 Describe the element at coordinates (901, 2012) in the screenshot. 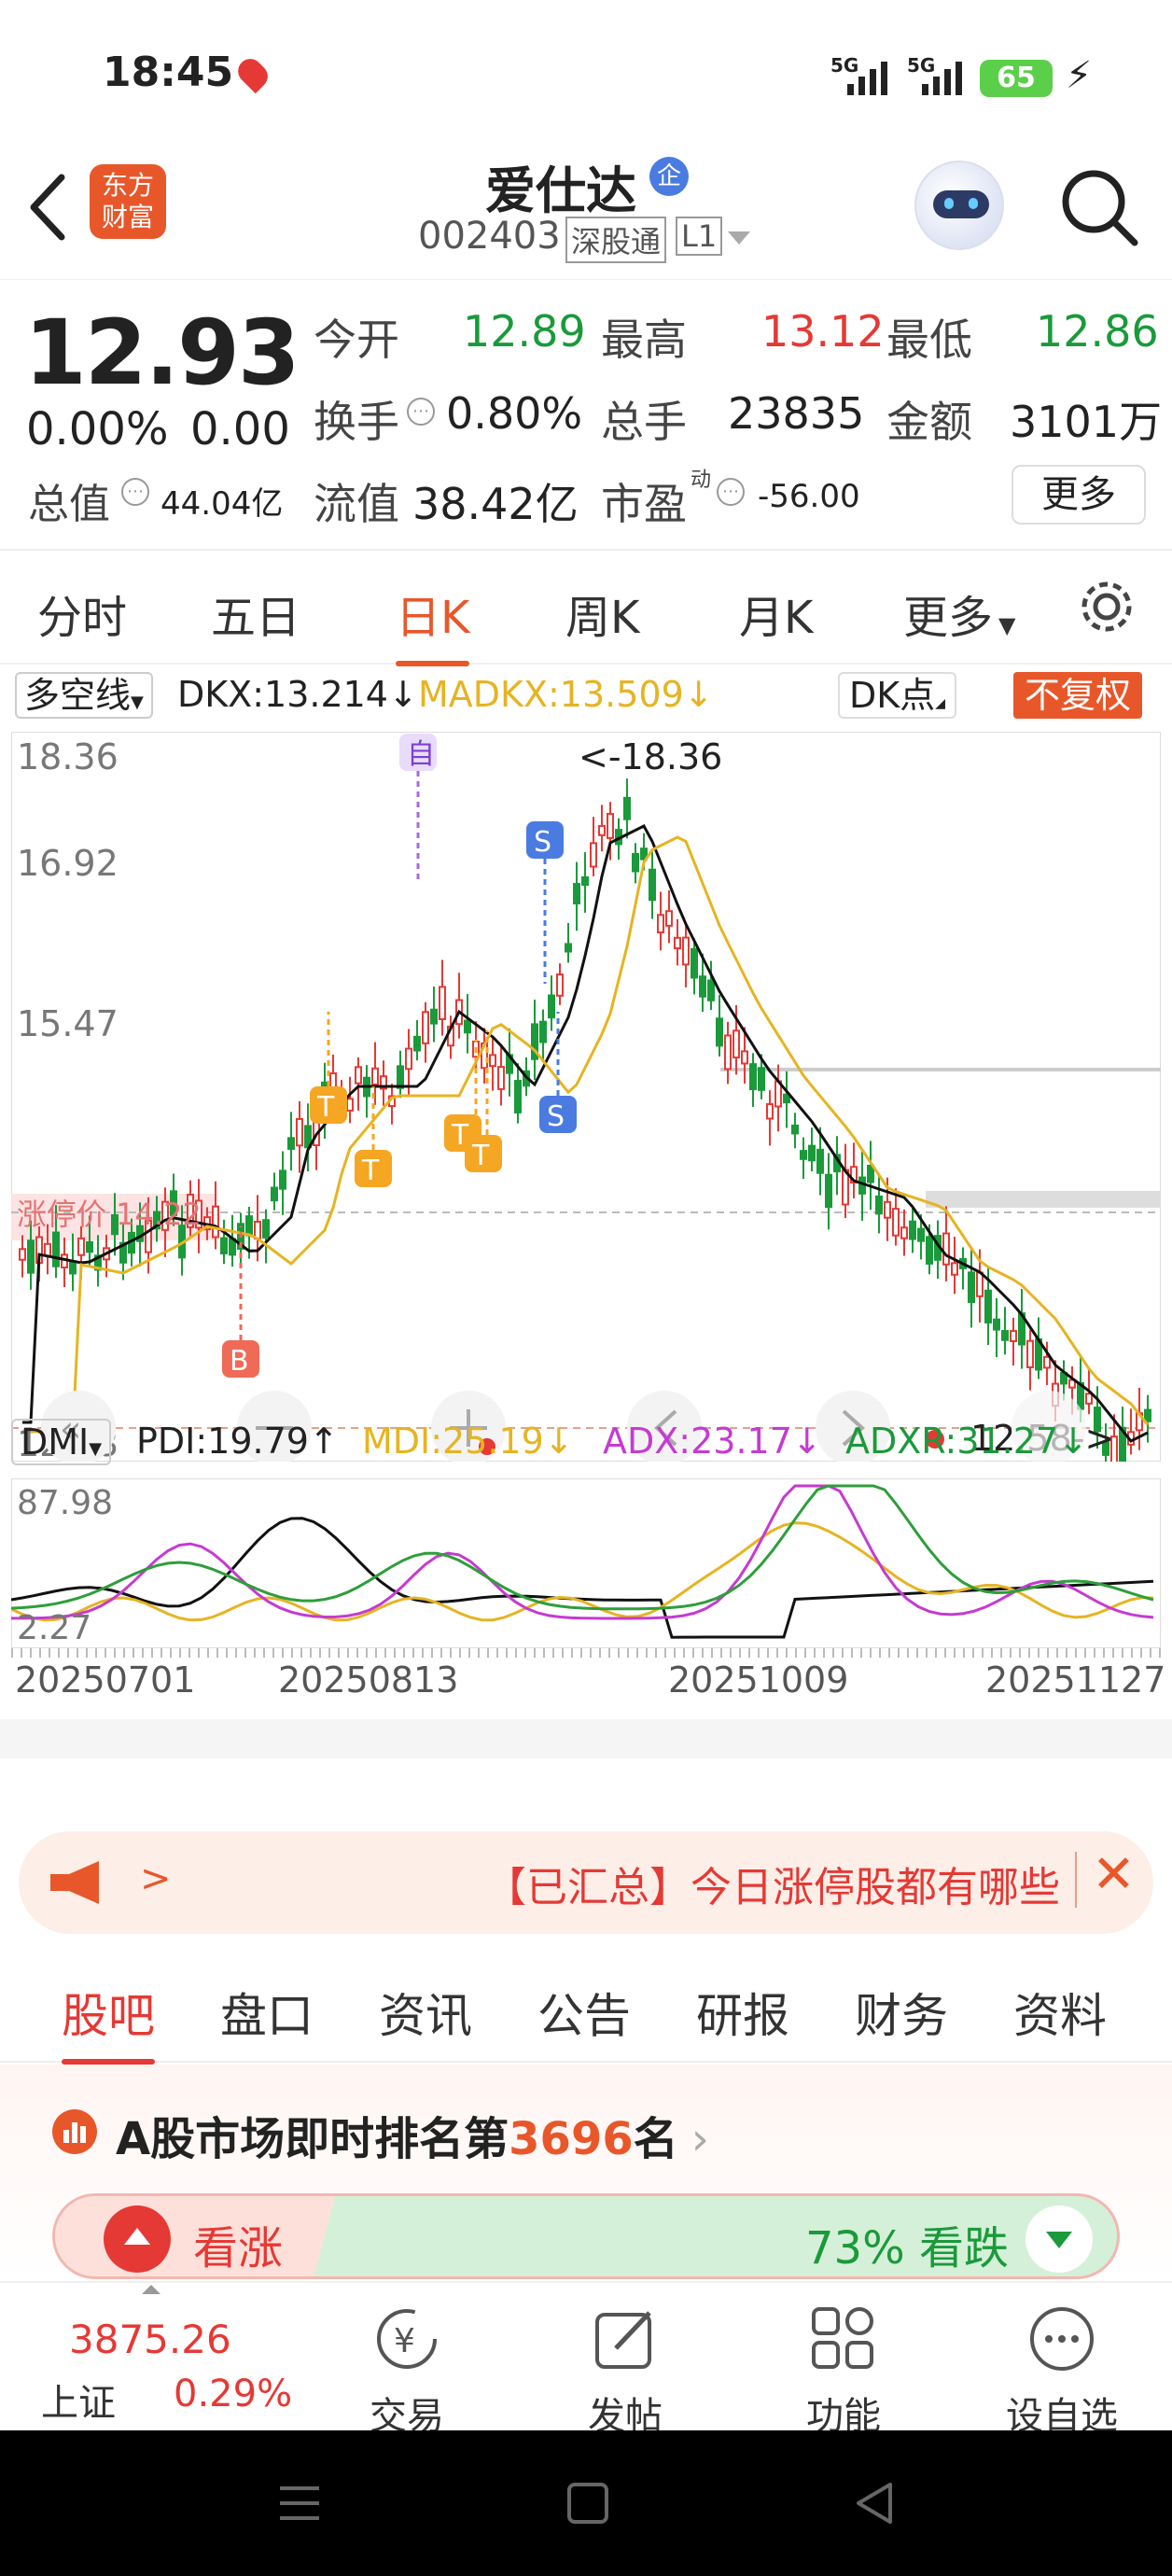

I see `tab-finance: 财务` at that location.